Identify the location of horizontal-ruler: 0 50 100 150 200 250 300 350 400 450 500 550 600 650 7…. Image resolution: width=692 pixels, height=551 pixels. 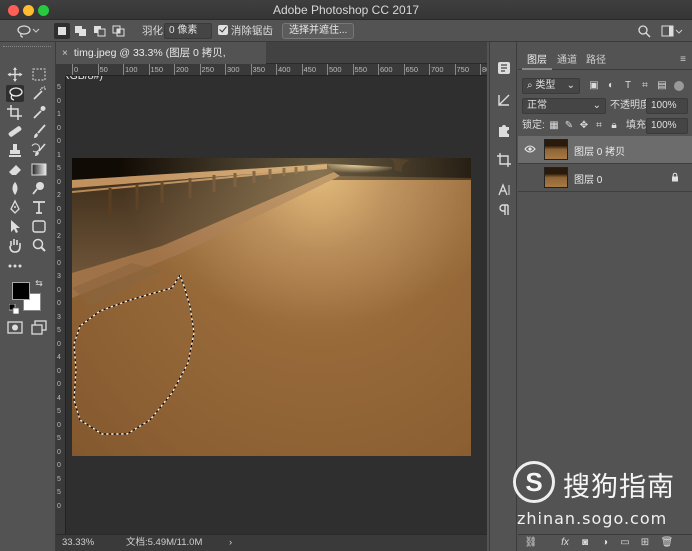
(276, 70).